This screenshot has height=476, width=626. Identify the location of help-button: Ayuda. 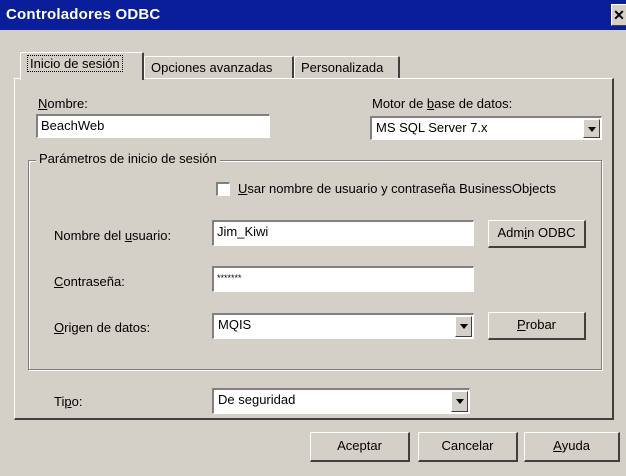
(572, 447).